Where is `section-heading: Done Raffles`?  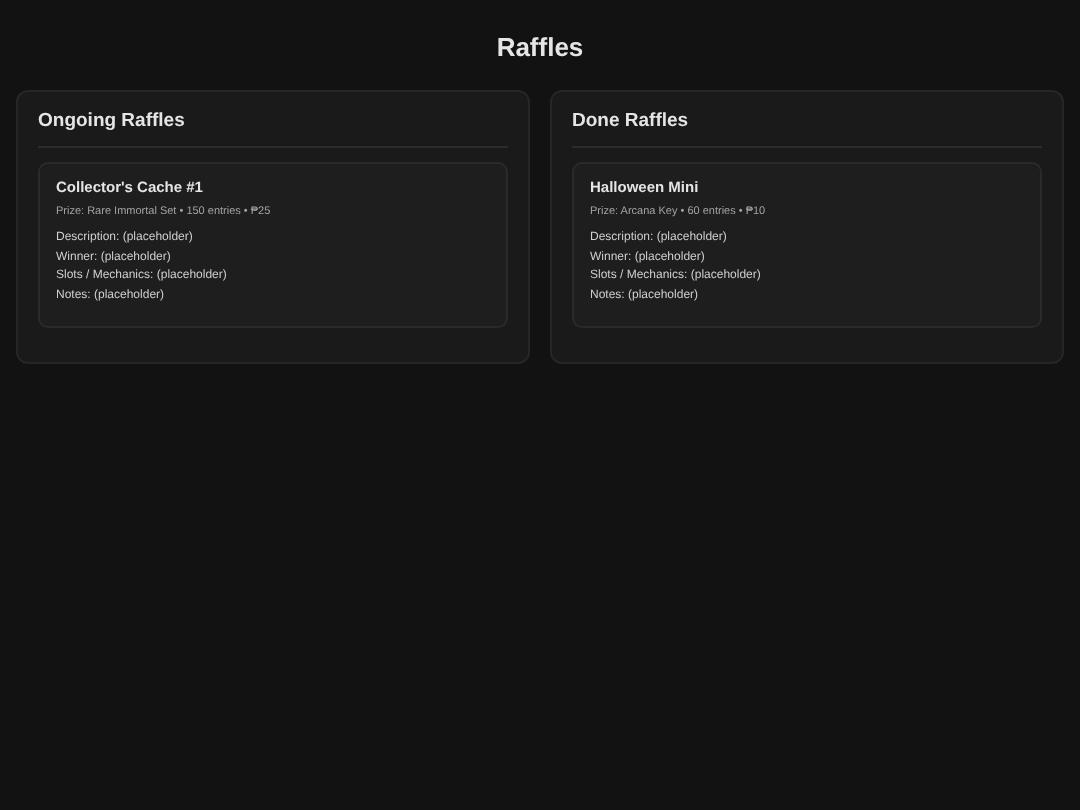 section-heading: Done Raffles is located at coordinates (630, 122).